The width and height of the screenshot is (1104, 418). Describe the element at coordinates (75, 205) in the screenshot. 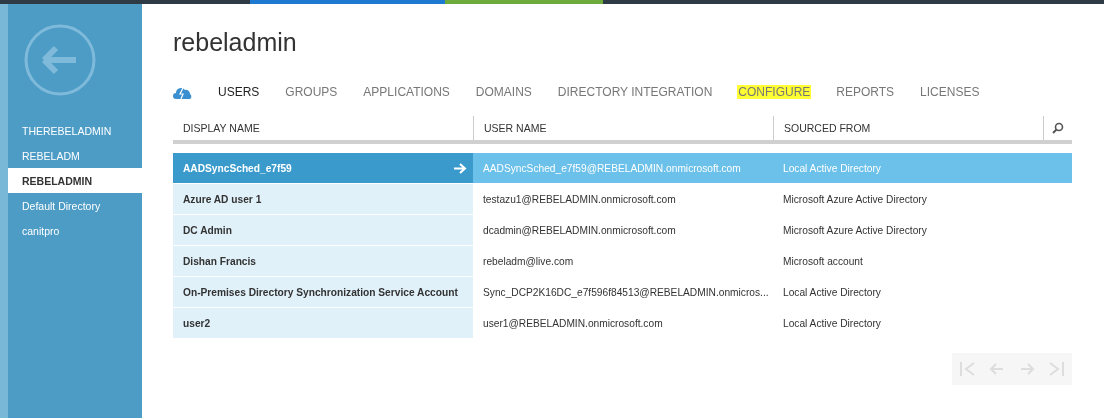

I see `sidebar-item: Default Directory` at that location.